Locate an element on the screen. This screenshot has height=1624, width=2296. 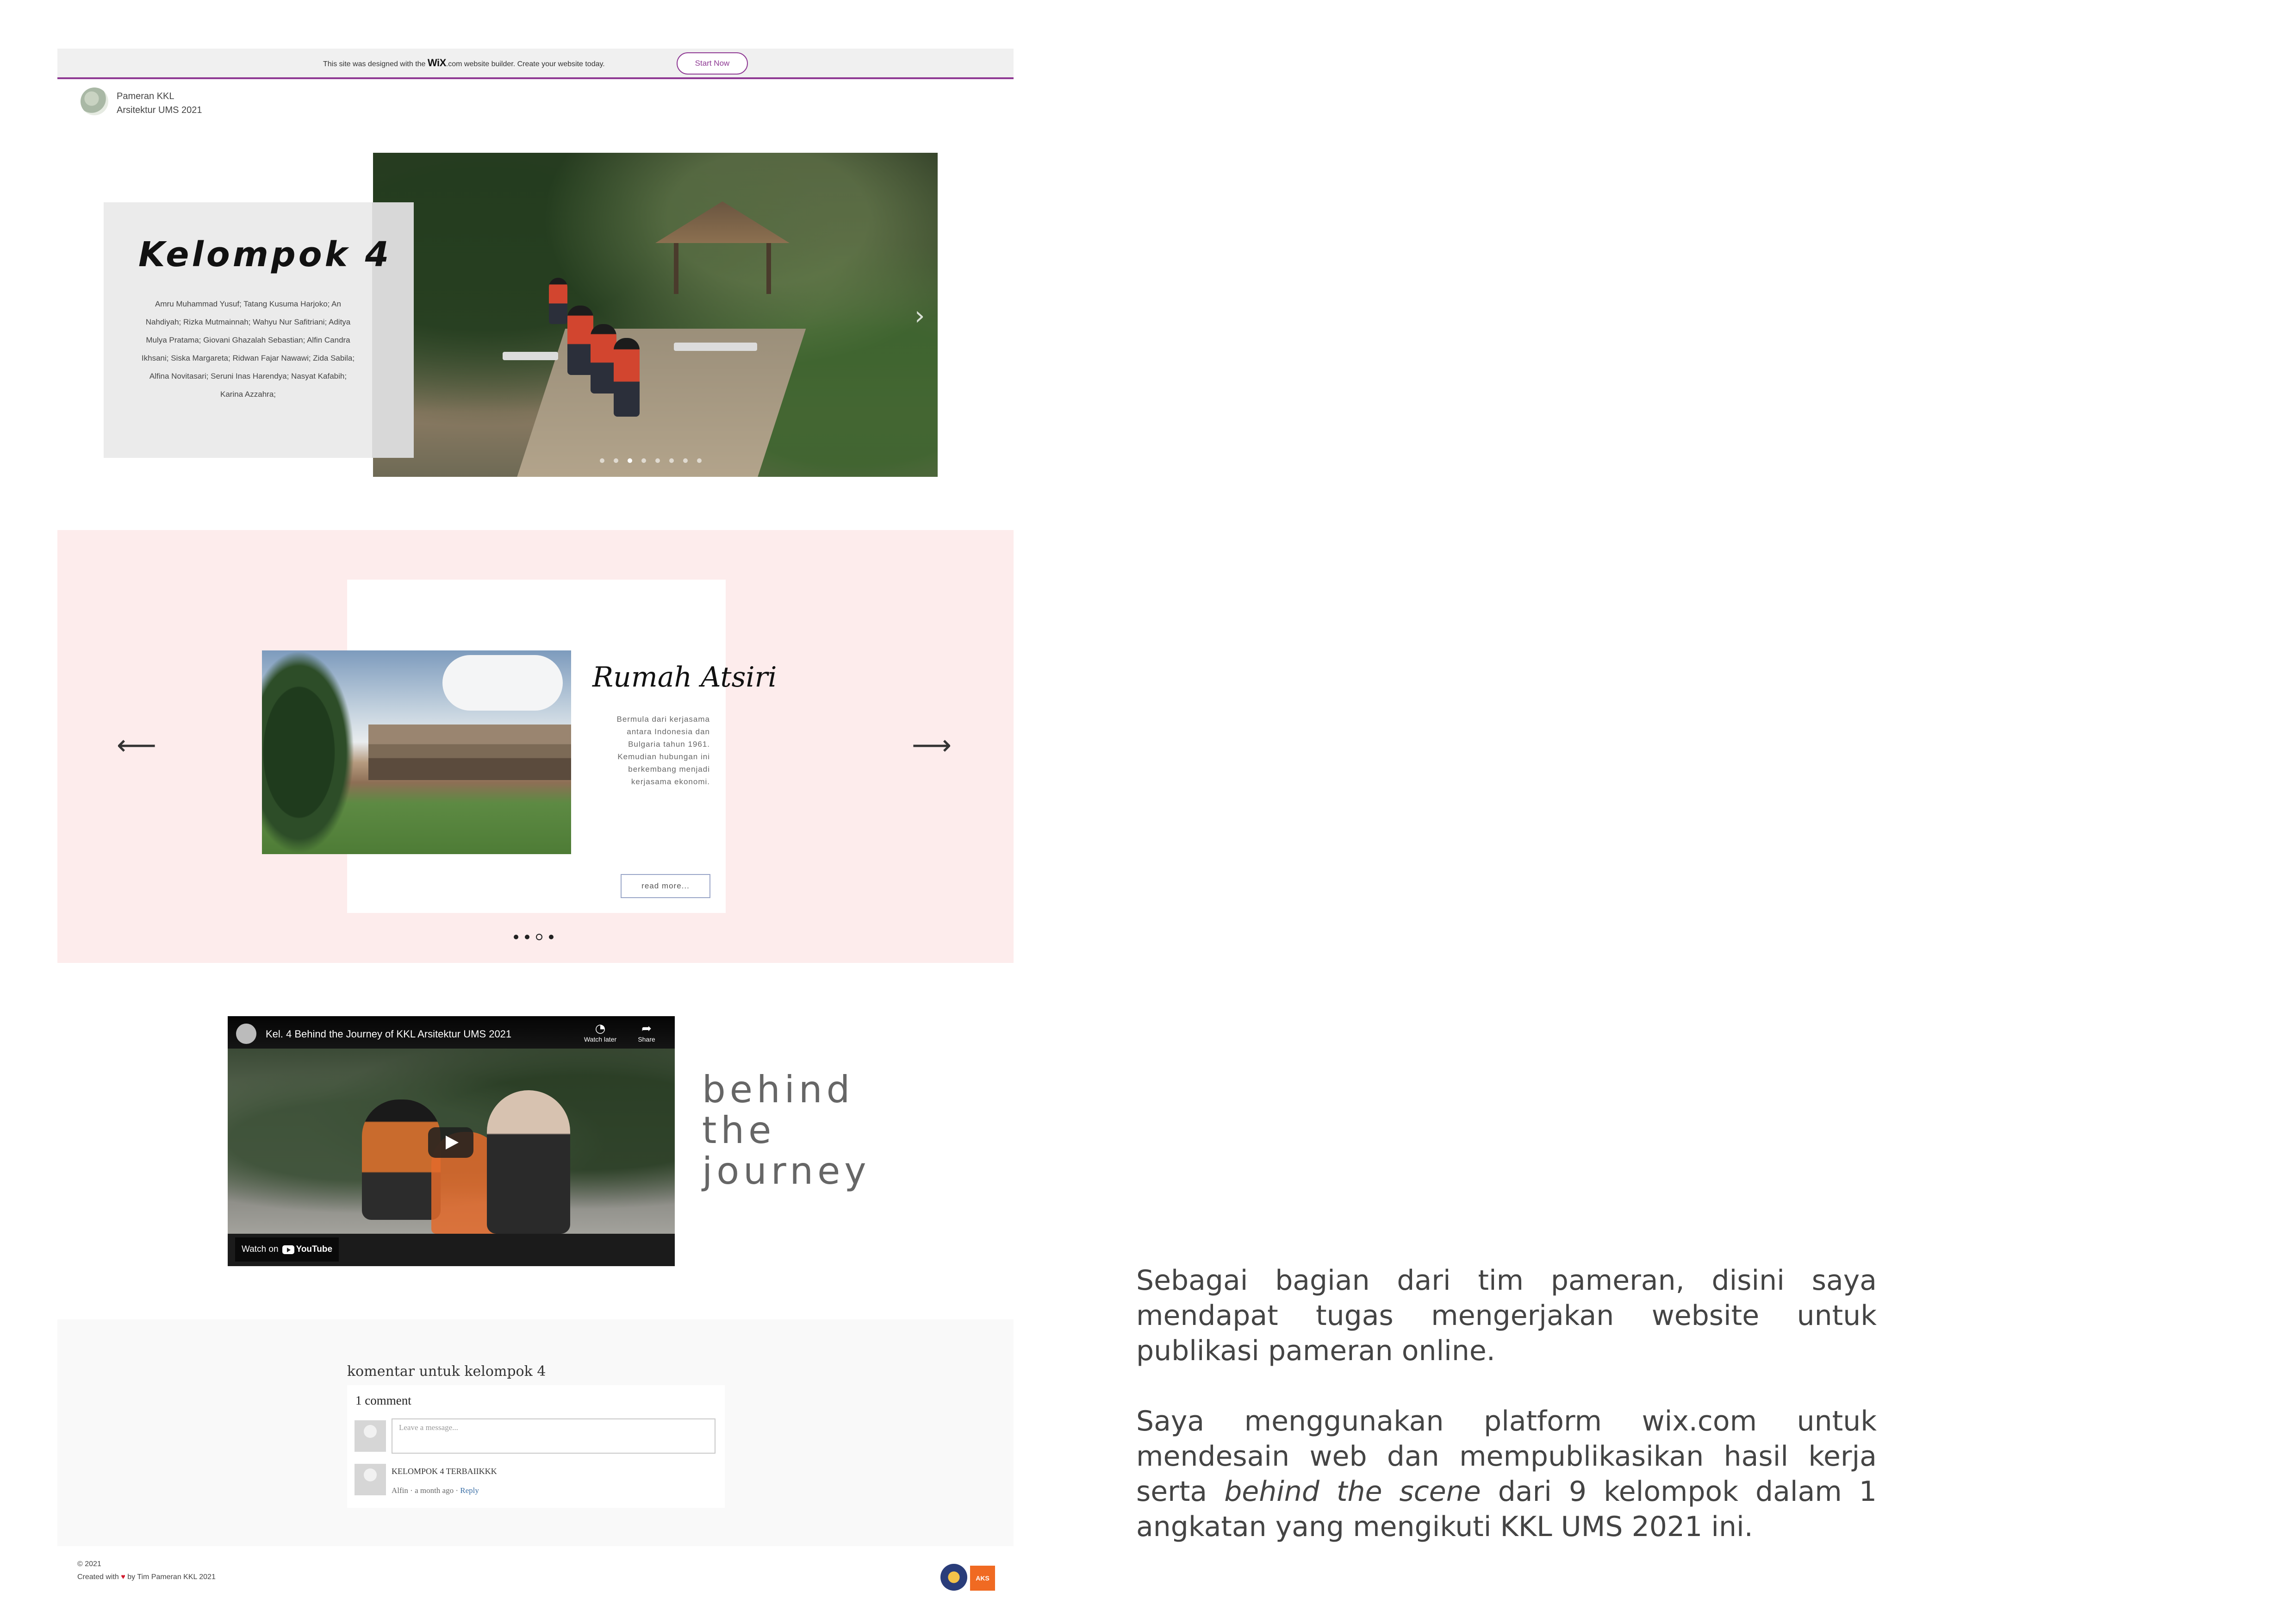
share-label: Share is located at coordinates (646, 1039).